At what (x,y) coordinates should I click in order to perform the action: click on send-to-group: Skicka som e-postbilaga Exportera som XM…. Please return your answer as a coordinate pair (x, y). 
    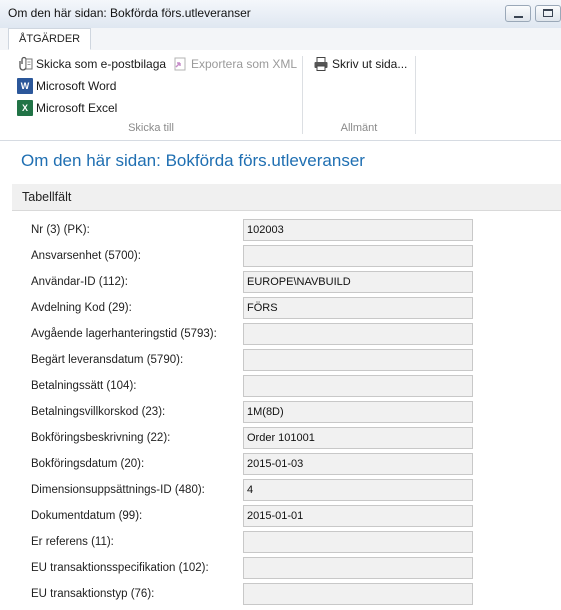
    Looking at the image, I should click on (151, 94).